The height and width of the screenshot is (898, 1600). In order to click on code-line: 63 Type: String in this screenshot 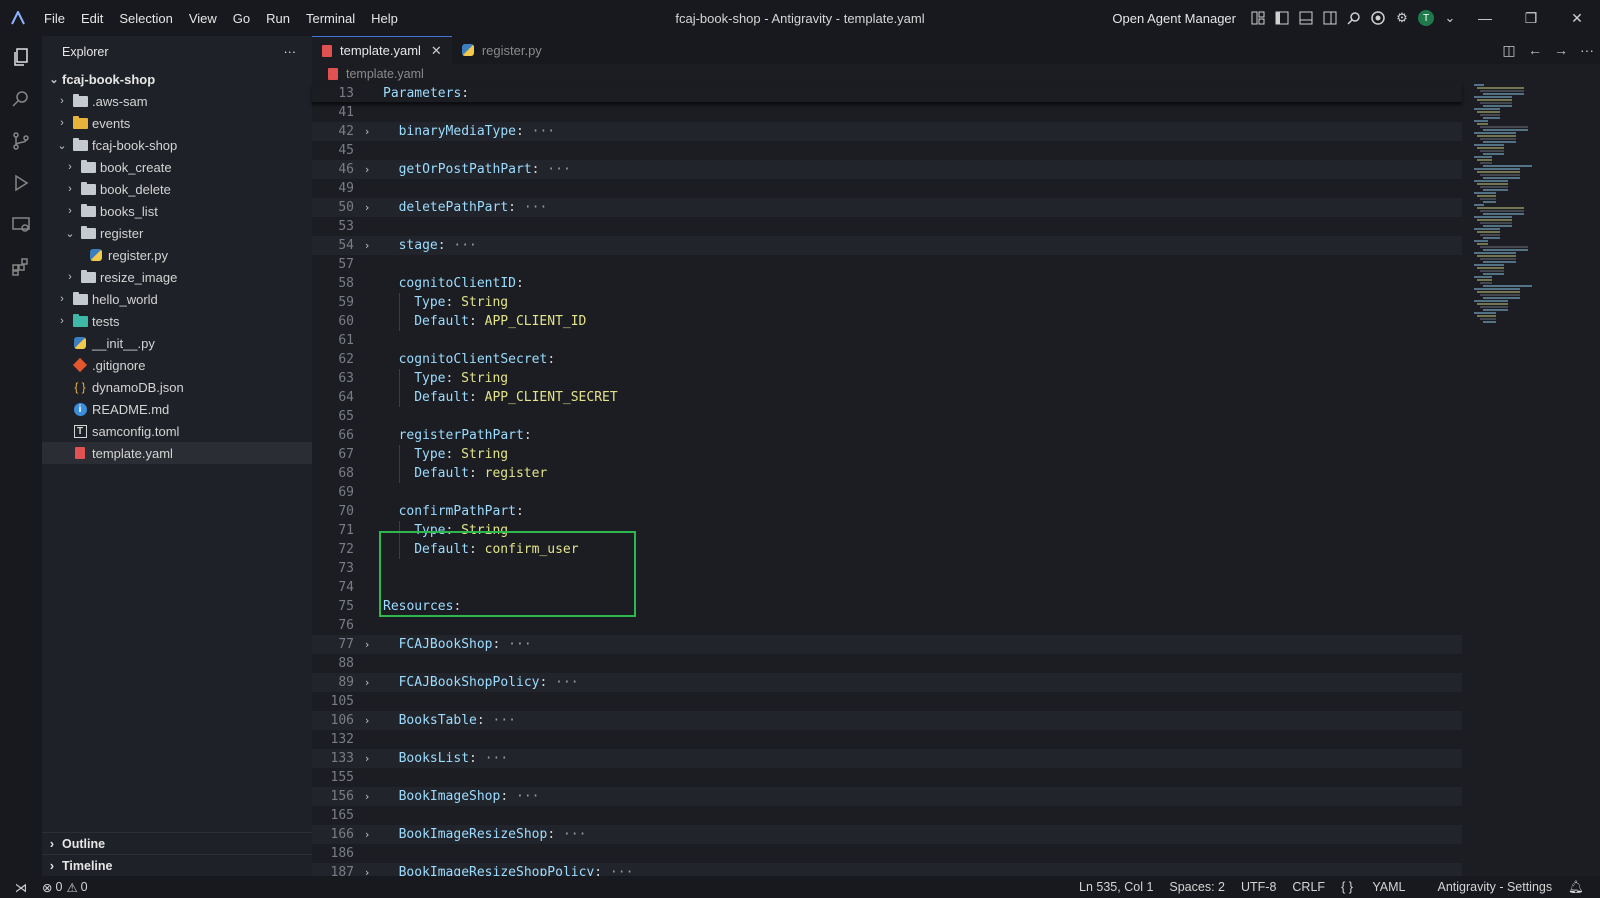, I will do `click(887, 378)`.